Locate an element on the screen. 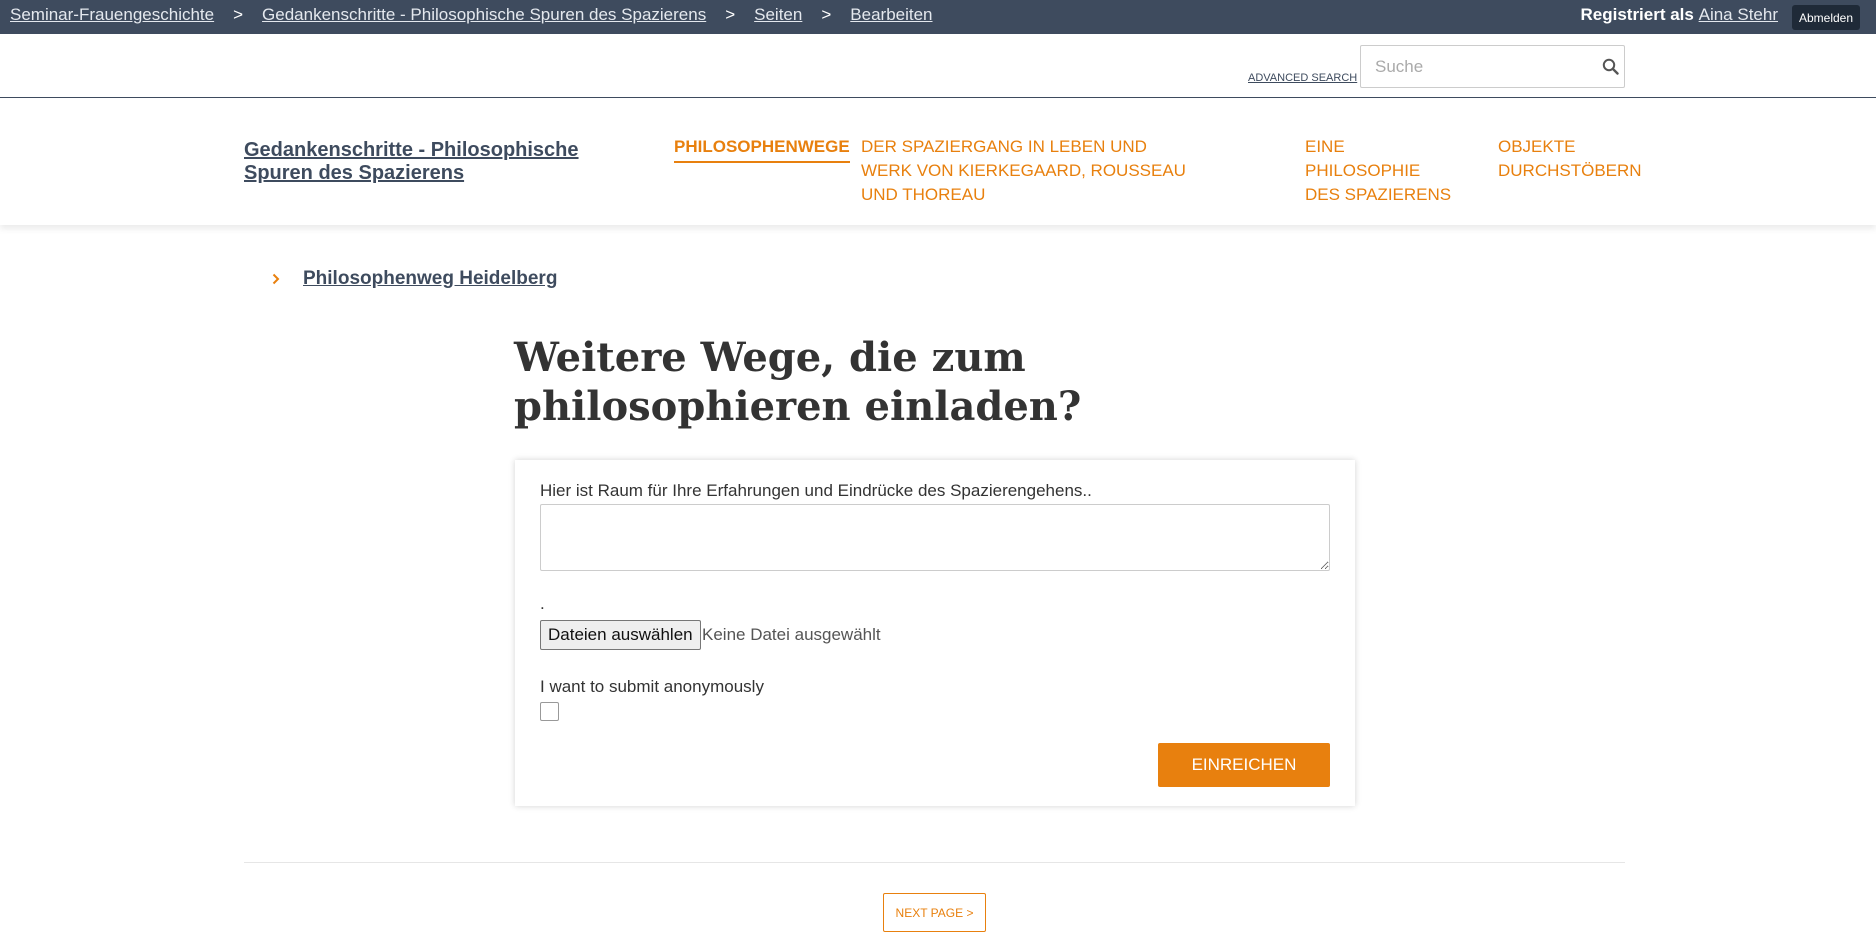 This screenshot has width=1876, height=942. search-input is located at coordinates (1478, 66).